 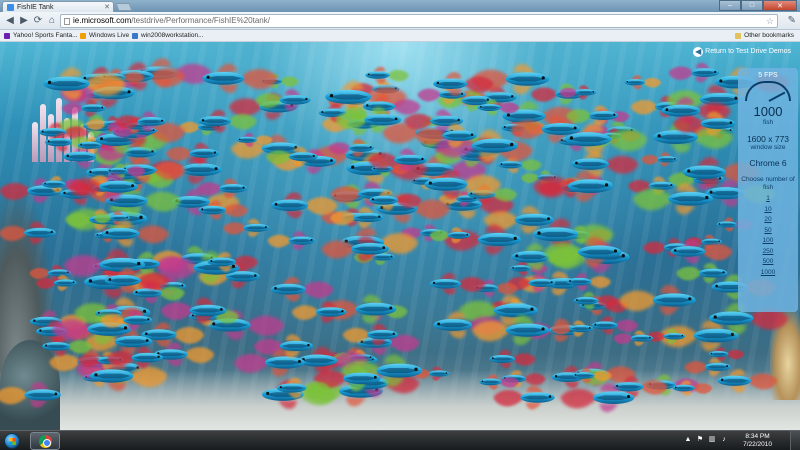 What do you see at coordinates (400, 440) in the screenshot?
I see `windows-taskbar: ▲ ⚑ ▥ ♪ 8:34 PM 7/22/2010` at bounding box center [400, 440].